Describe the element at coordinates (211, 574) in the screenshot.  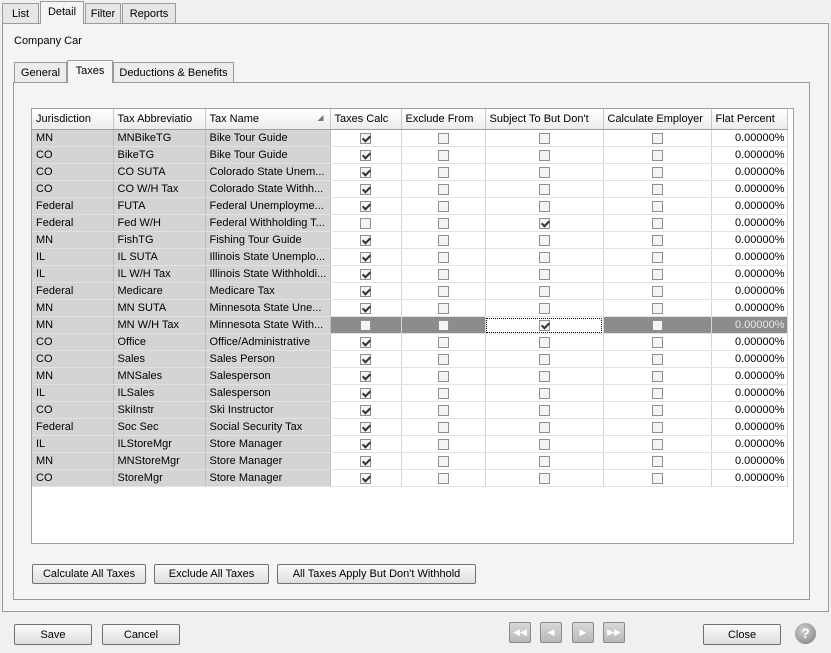
I see `exclude-all-taxes-button: Exclude All Taxes` at that location.